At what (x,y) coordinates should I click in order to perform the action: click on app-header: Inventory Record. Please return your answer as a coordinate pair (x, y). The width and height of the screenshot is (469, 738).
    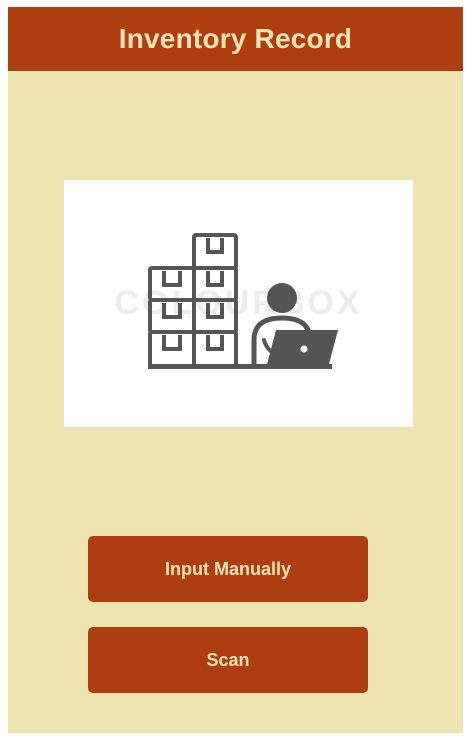
    Looking at the image, I should click on (235, 39).